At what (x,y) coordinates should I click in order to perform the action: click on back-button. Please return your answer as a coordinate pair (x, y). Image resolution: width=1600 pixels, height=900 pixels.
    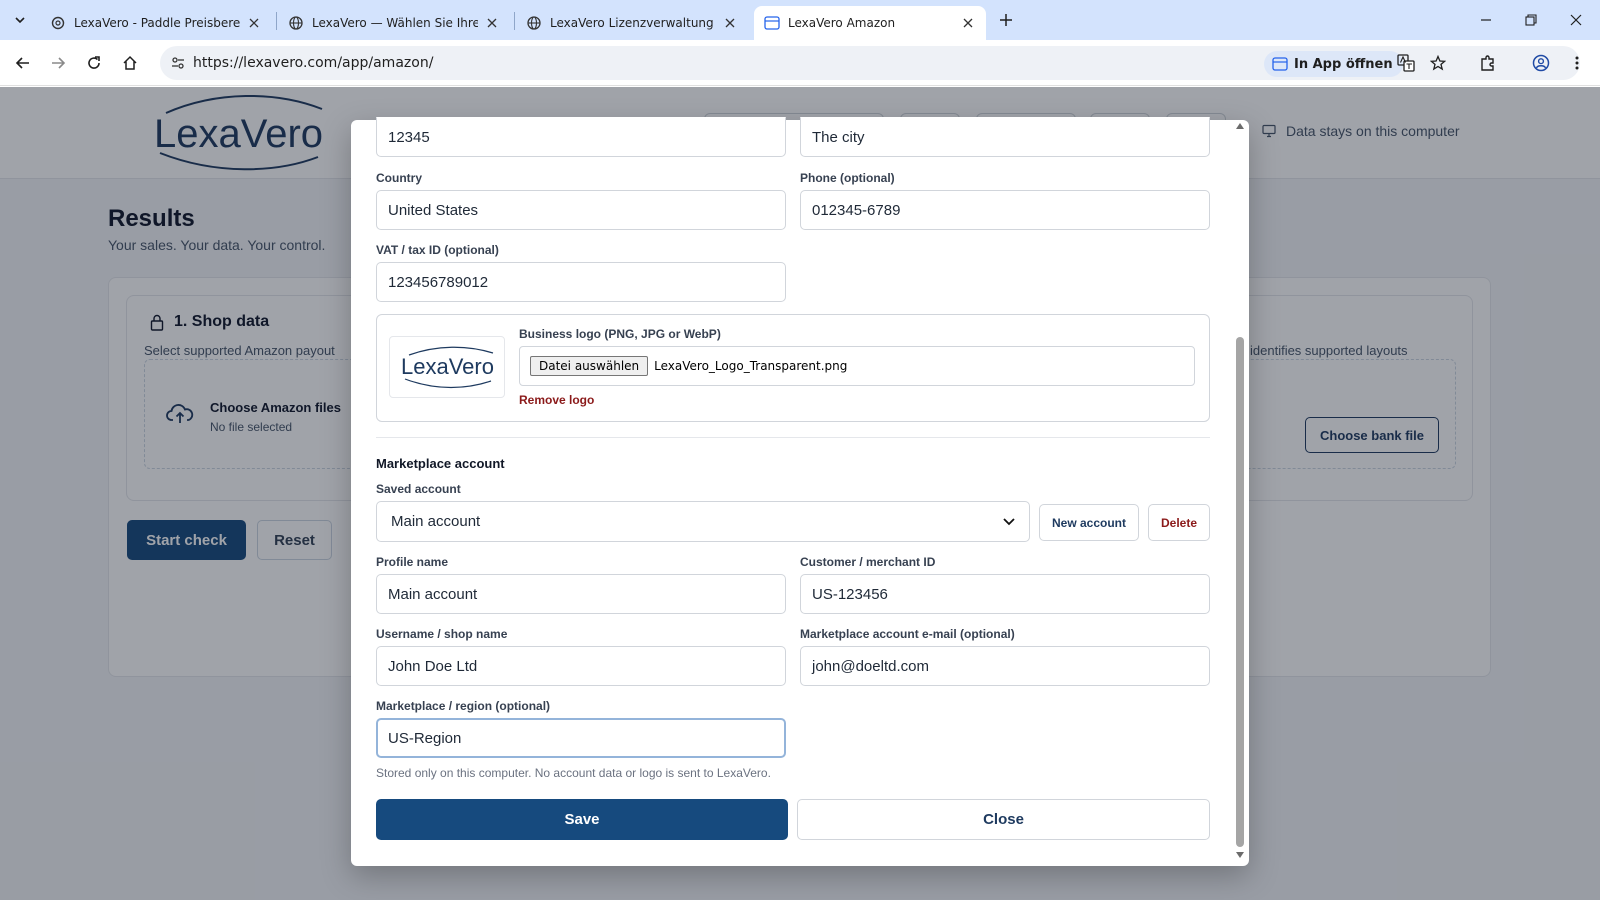
    Looking at the image, I should click on (23, 63).